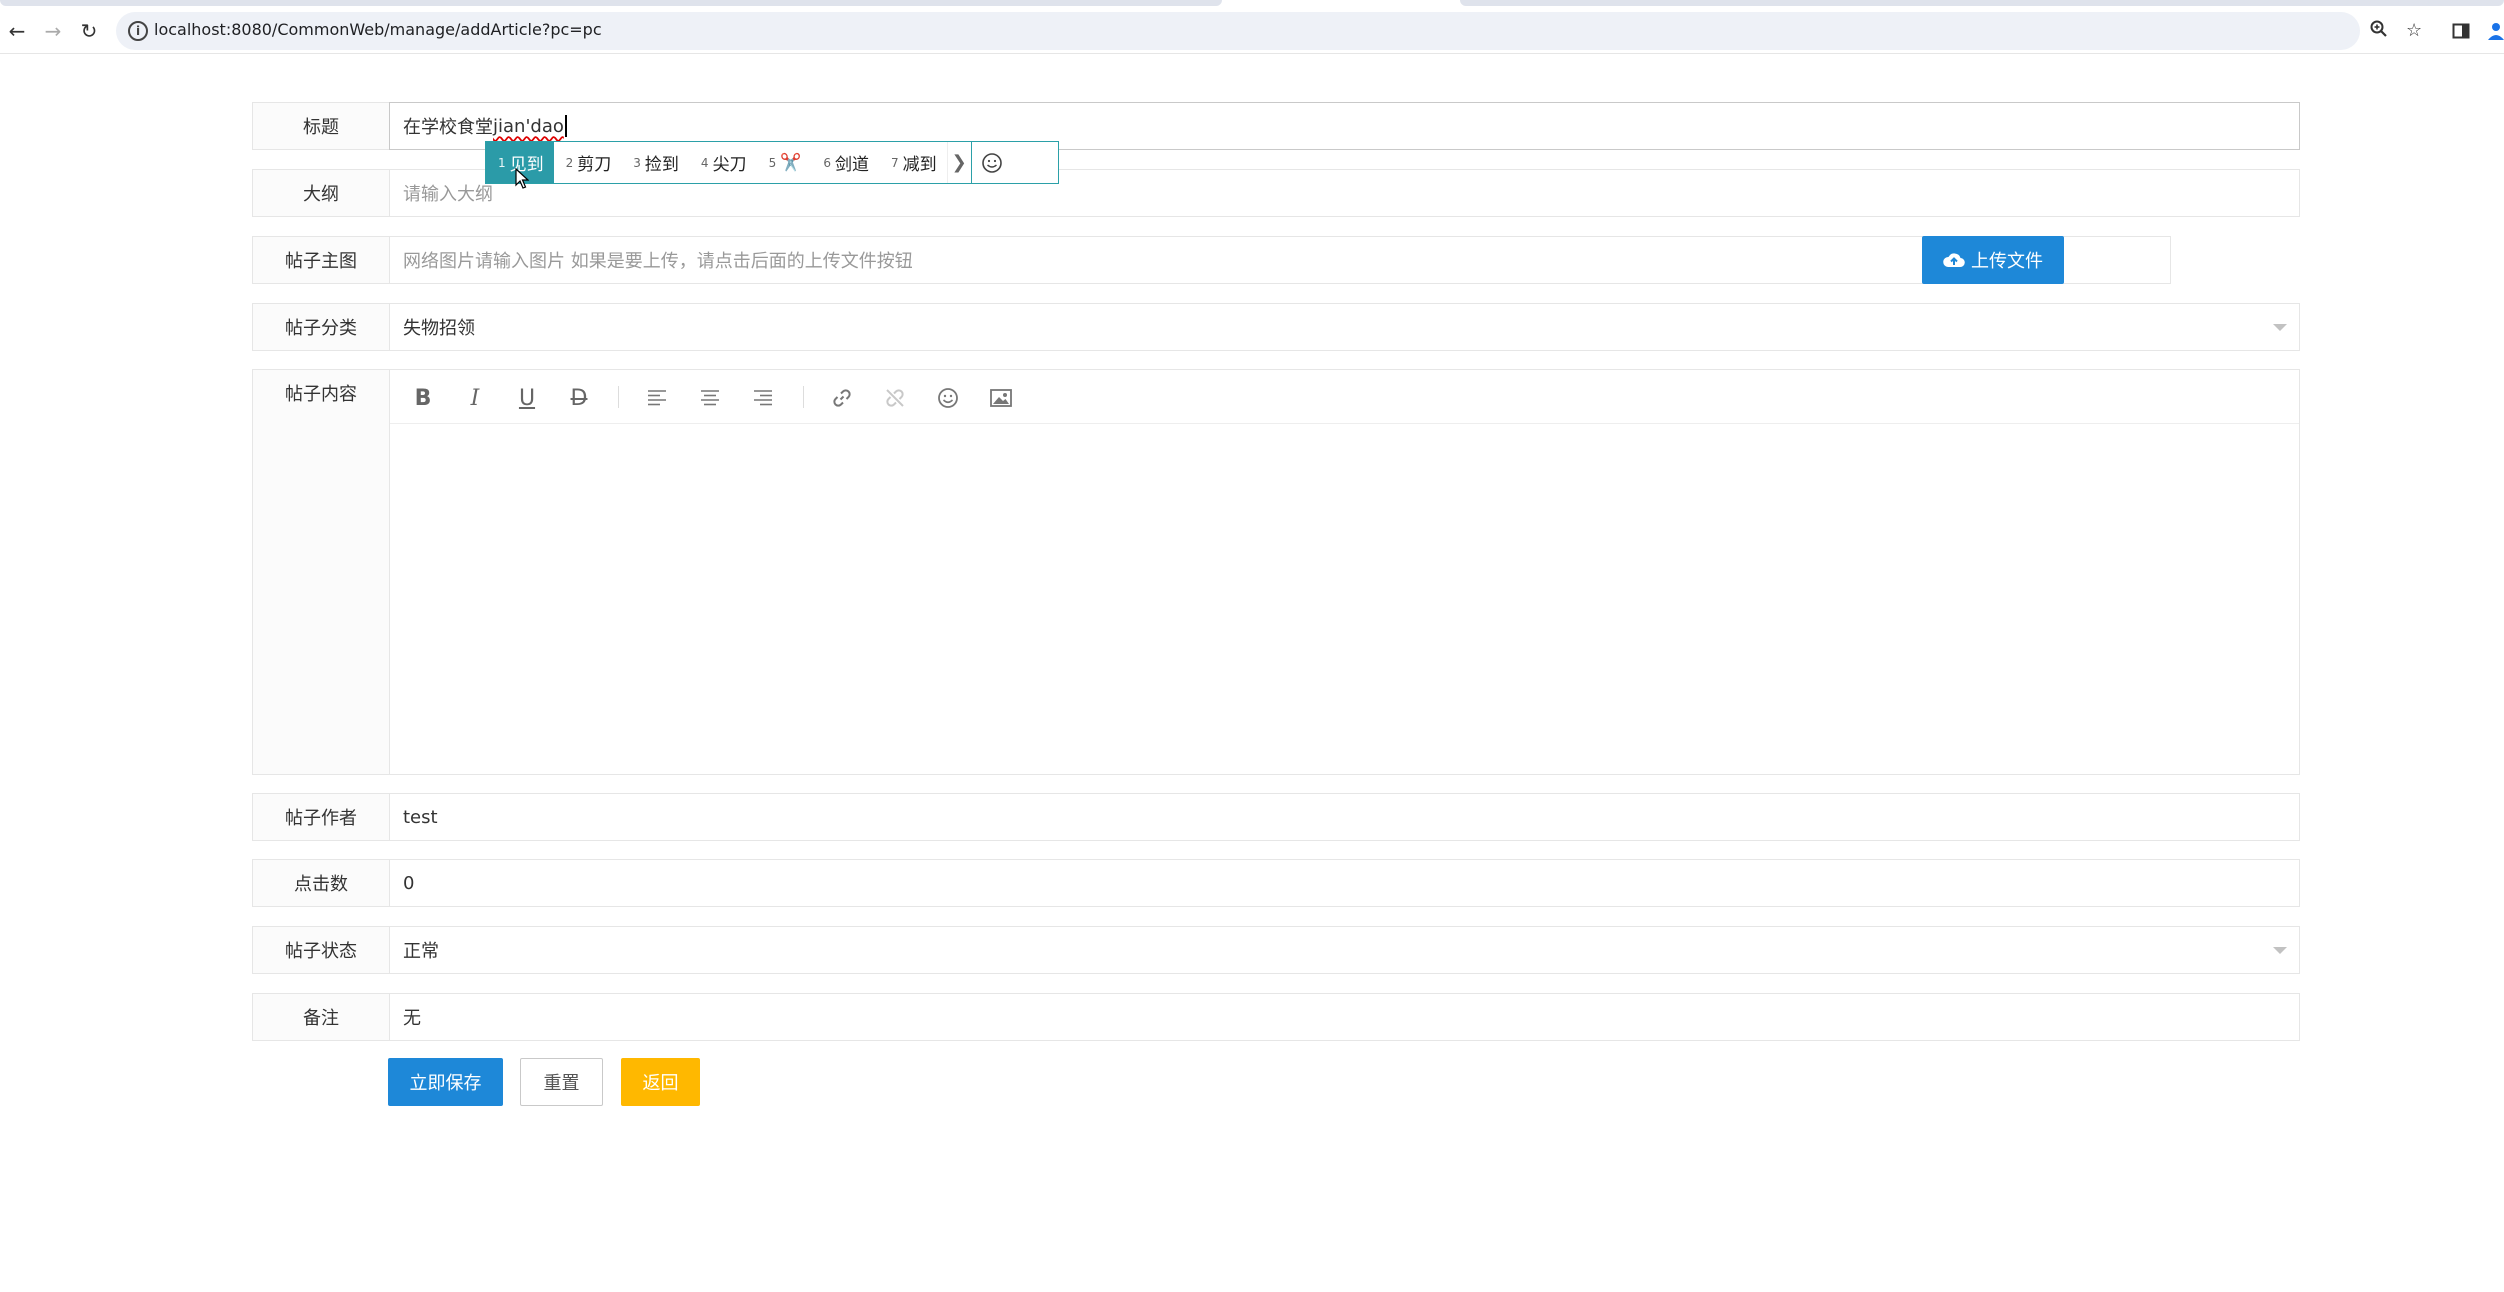 This screenshot has height=1292, width=2504. What do you see at coordinates (655, 162) in the screenshot?
I see `ime-candidate: 3 捡到` at bounding box center [655, 162].